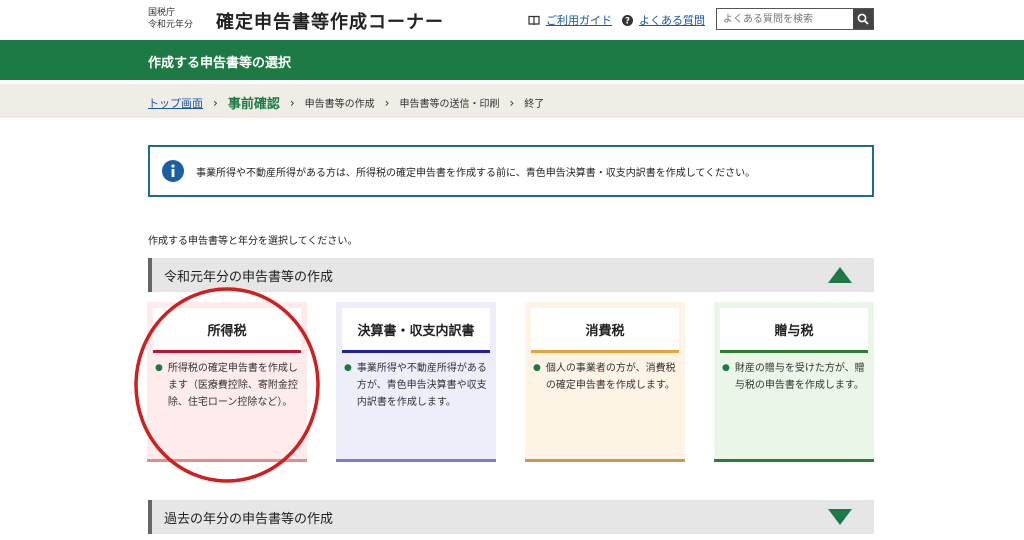  I want to click on fiscal-year-label: 令和元年分, so click(171, 25).